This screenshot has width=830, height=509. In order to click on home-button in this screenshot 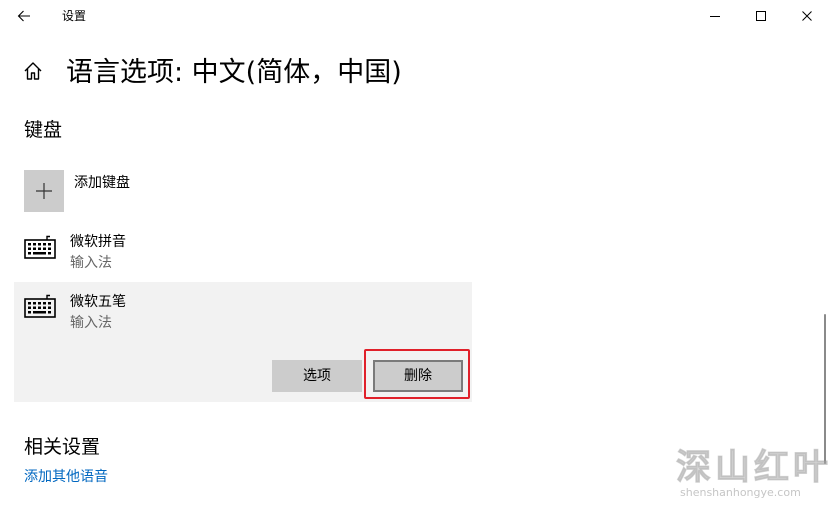, I will do `click(34, 72)`.